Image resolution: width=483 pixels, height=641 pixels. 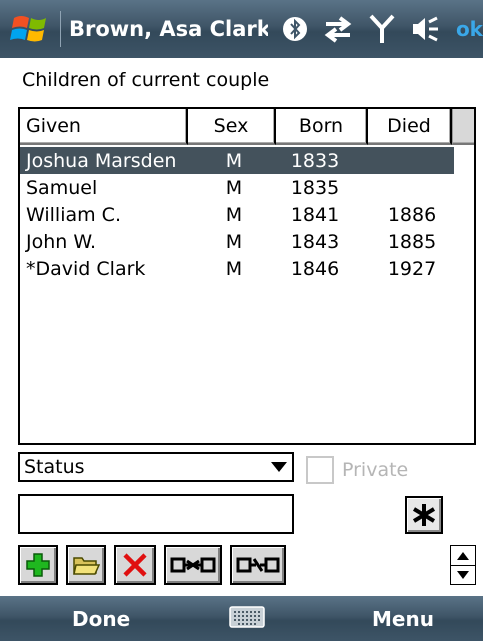 I want to click on folder-open-icon, so click(x=86, y=566).